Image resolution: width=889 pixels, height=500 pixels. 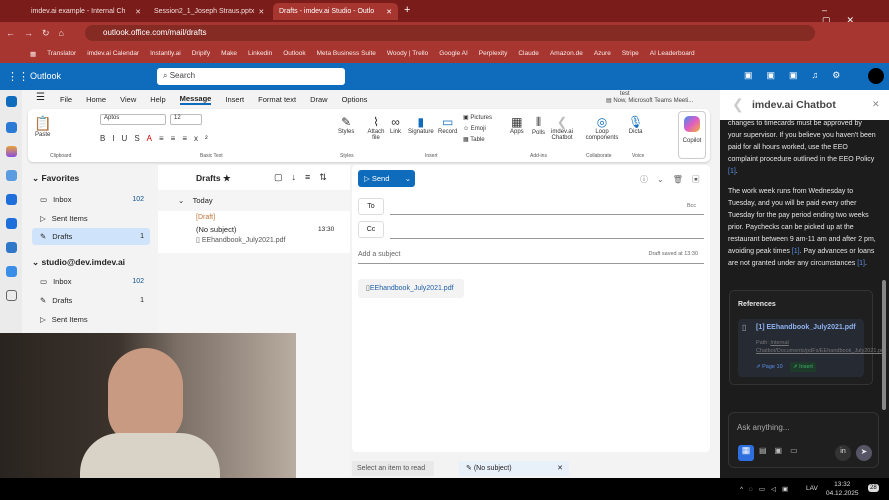 What do you see at coordinates (165, 53) in the screenshot?
I see `bookmark: Instantly.ai` at bounding box center [165, 53].